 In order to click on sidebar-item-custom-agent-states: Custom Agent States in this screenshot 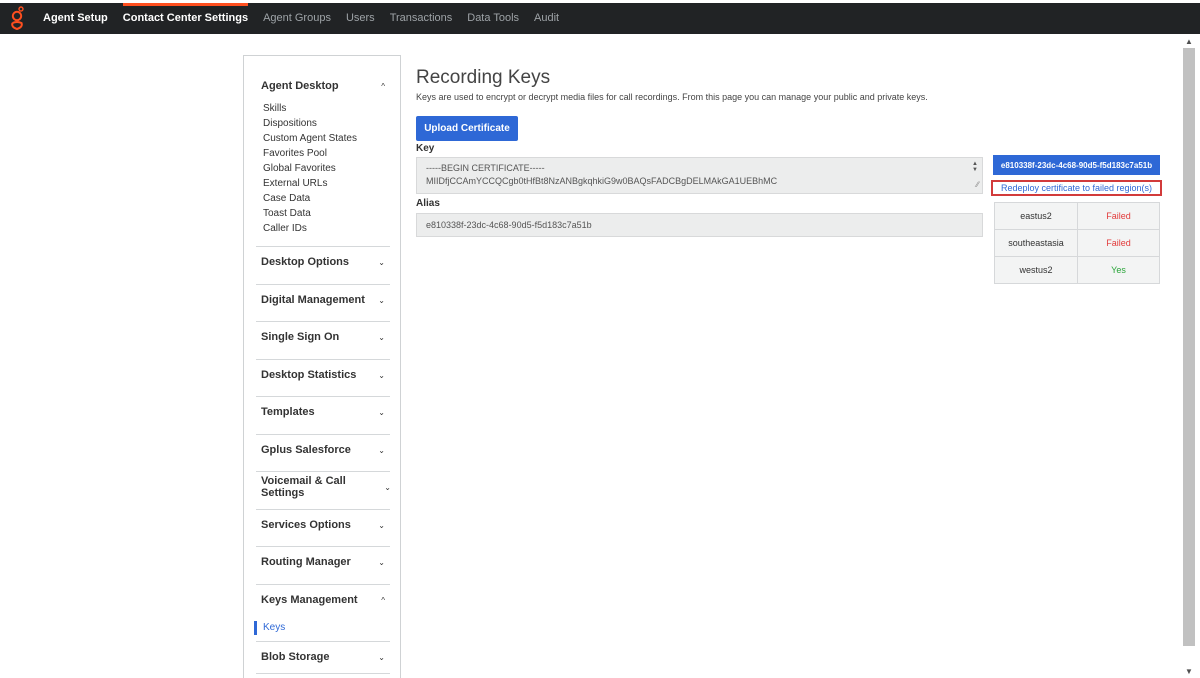, I will do `click(323, 138)`.